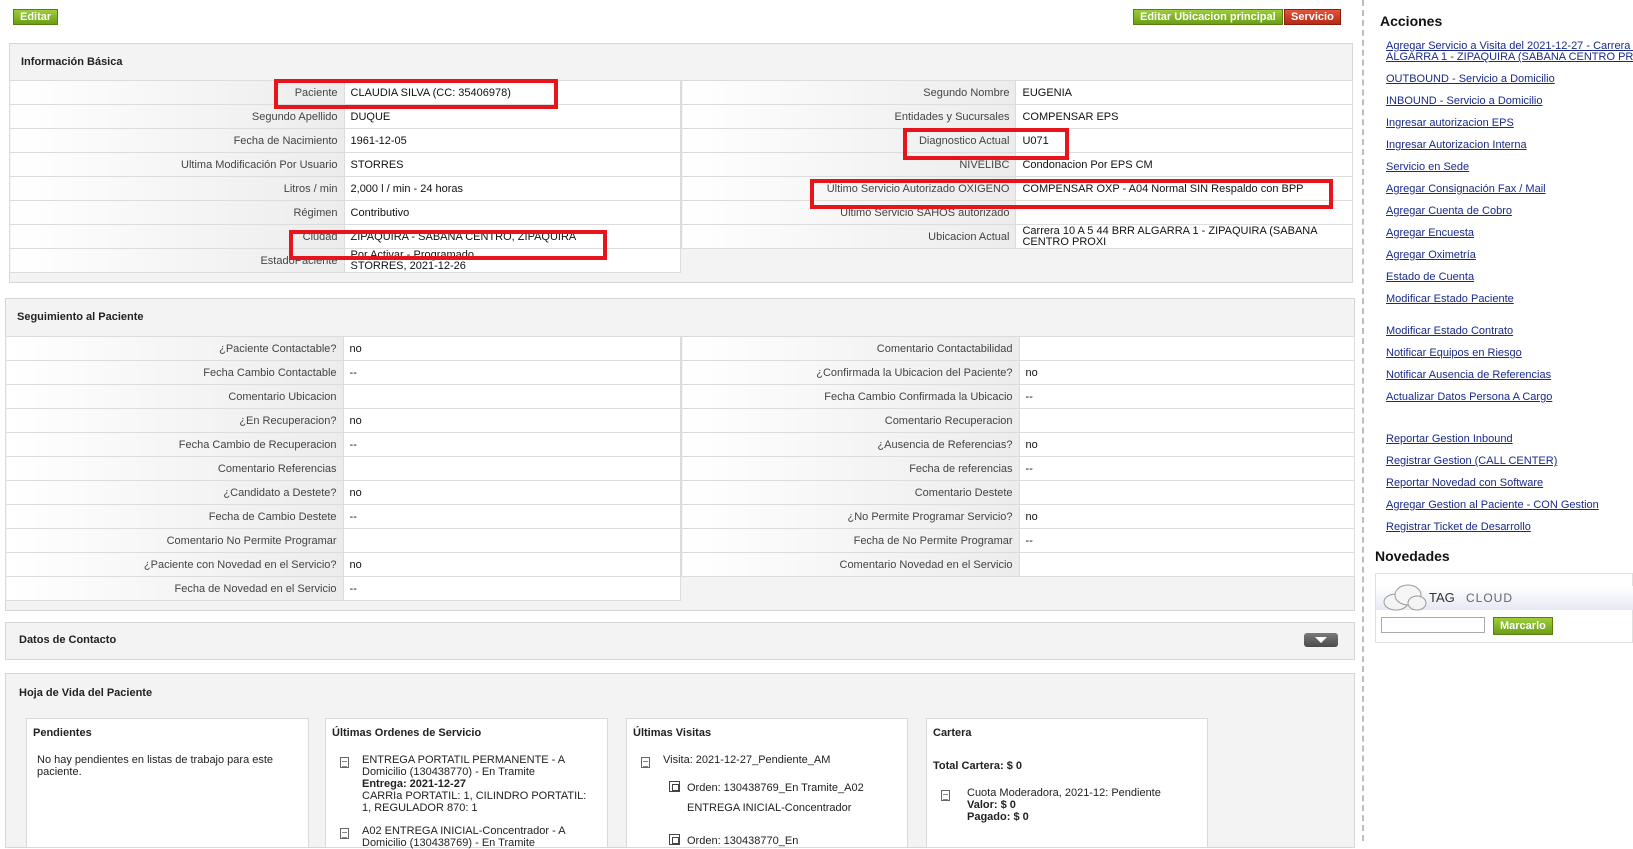 Image resolution: width=1633 pixels, height=849 pixels. What do you see at coordinates (177, 164) in the screenshot?
I see `last-modified-label: Ultima Modificación Por Usuario` at bounding box center [177, 164].